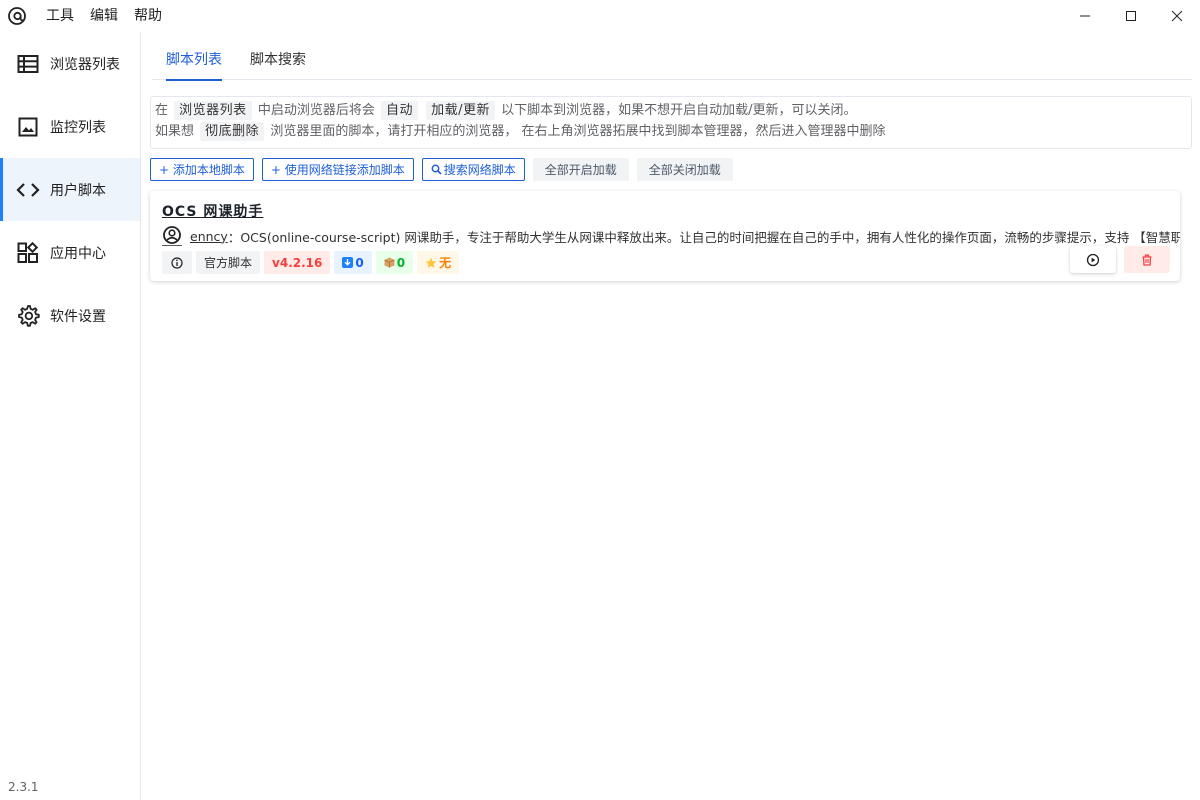 This screenshot has height=800, width=1200. Describe the element at coordinates (600, 16) in the screenshot. I see `title-bar: 工具 编辑 帮助` at that location.